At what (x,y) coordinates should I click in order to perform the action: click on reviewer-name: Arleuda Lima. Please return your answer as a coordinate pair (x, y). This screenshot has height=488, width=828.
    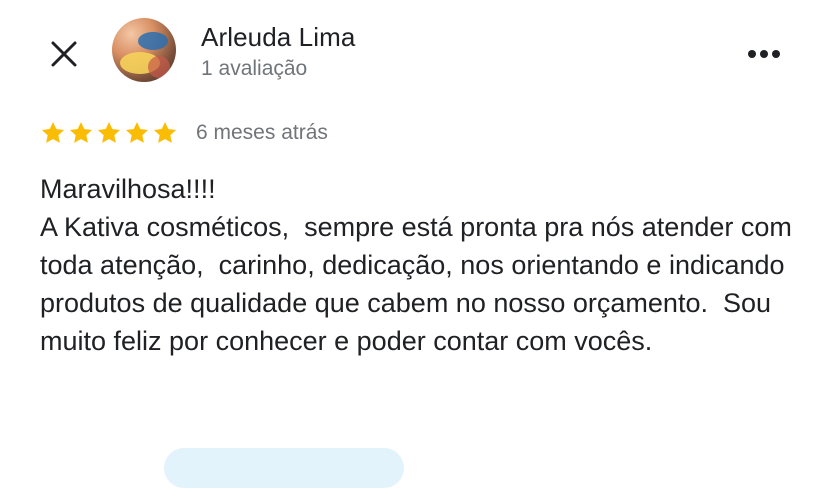
    Looking at the image, I should click on (278, 37).